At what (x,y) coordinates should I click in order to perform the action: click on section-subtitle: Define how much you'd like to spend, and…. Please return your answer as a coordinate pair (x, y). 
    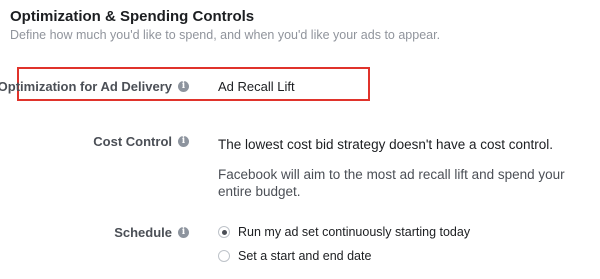
    Looking at the image, I should click on (225, 35).